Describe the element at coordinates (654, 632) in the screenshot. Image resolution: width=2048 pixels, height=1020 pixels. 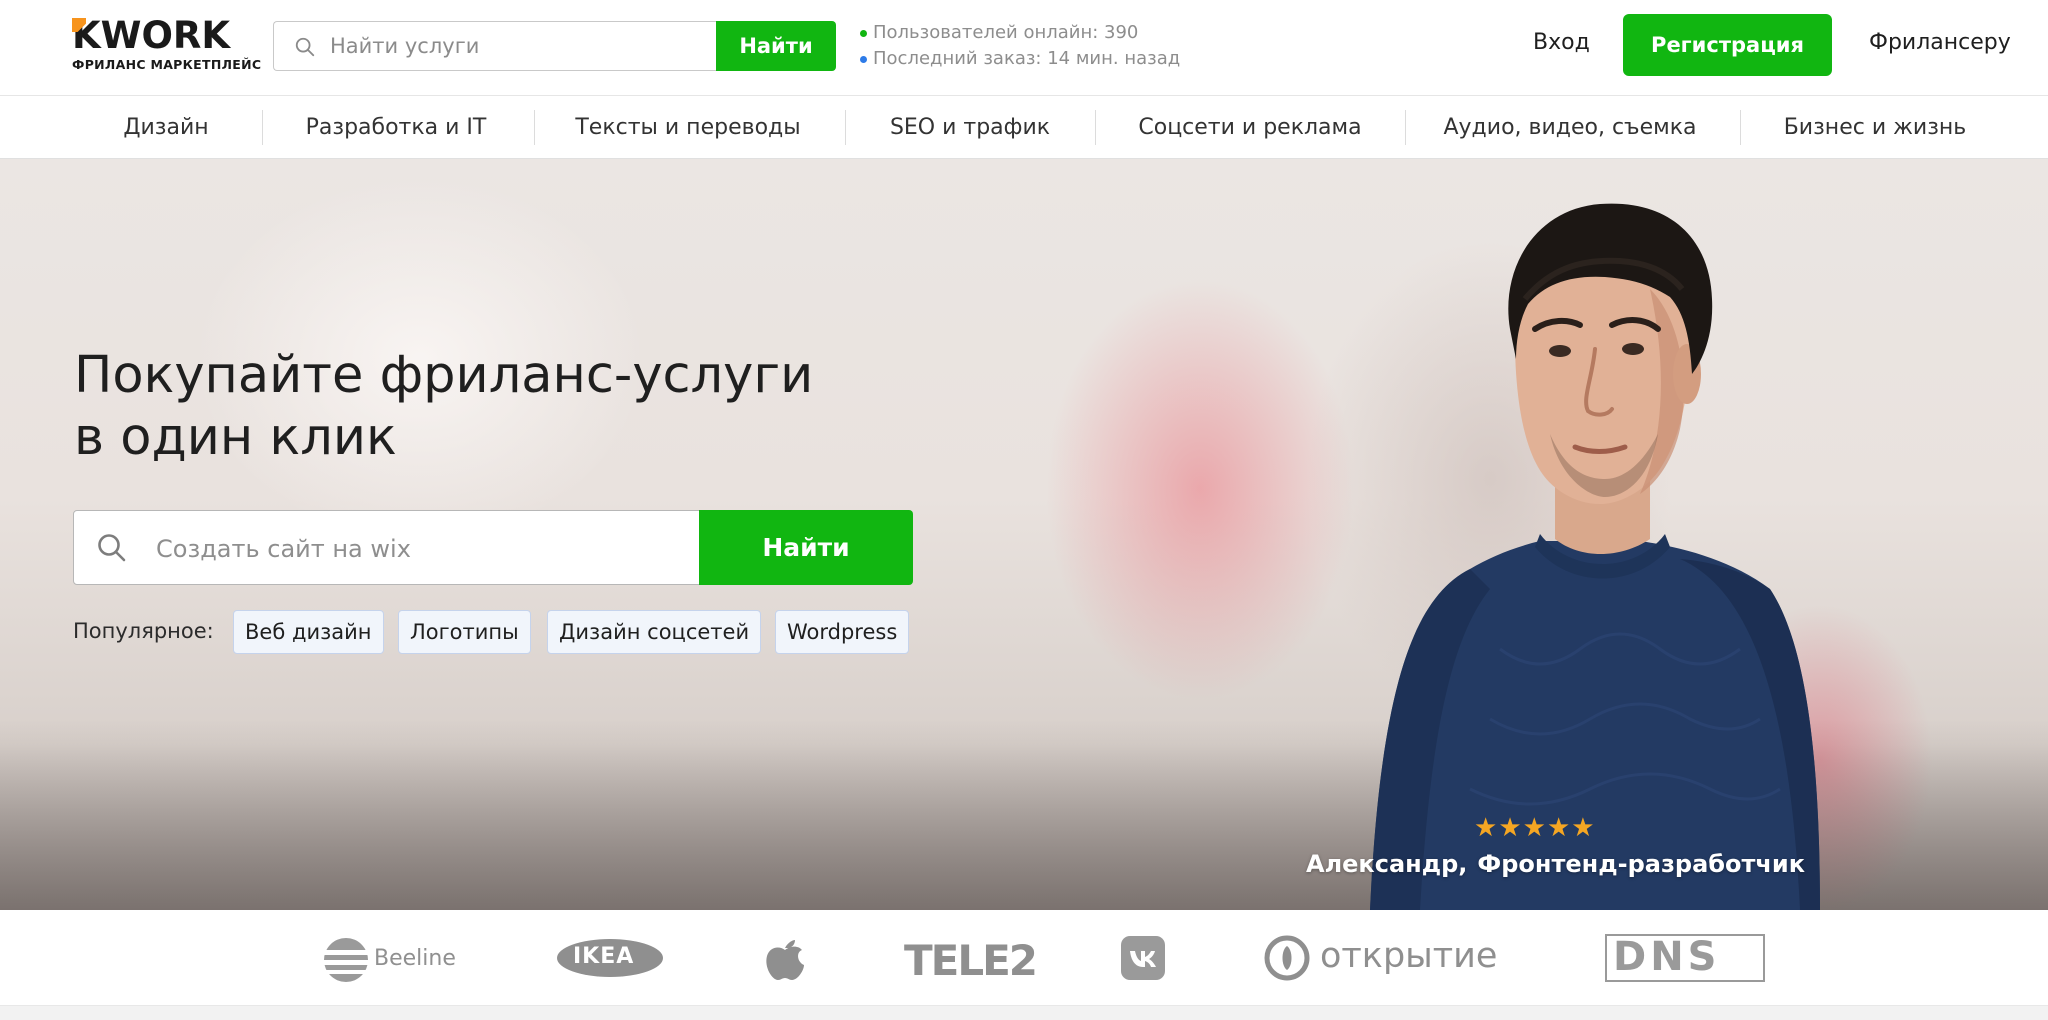
I see `popular-tag: Дизайн соцсетей` at that location.